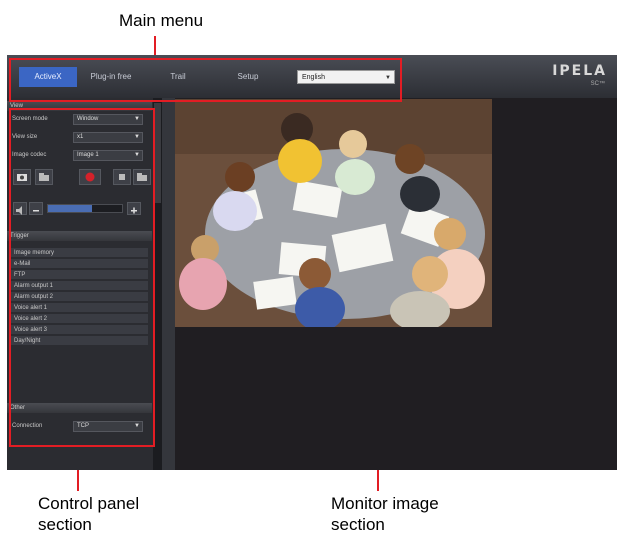  What do you see at coordinates (19, 236) in the screenshot?
I see `trigger-header-label: Trigger` at bounding box center [19, 236].